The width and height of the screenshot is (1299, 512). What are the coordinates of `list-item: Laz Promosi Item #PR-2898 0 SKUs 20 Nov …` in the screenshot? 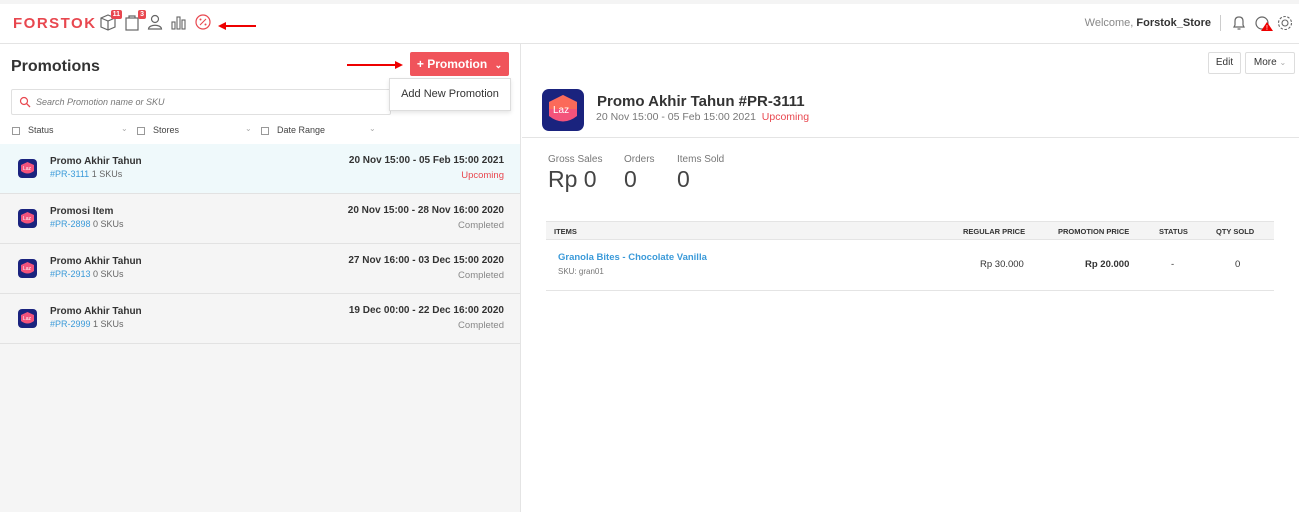 It's located at (260, 219).